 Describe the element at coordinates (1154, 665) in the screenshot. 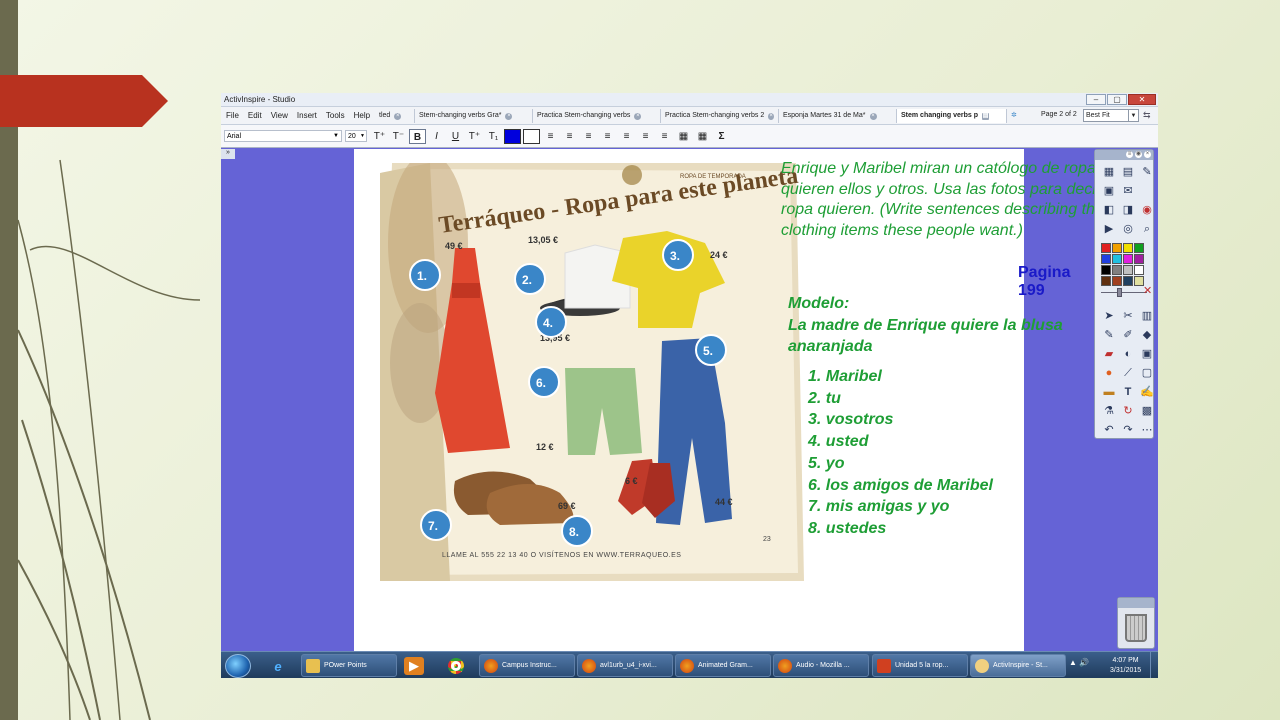

I see `show-desktop-button` at that location.